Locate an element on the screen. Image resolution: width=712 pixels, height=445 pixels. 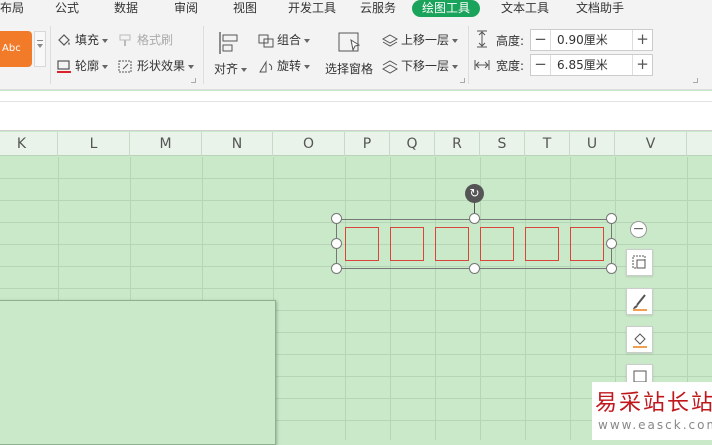
menu-drawing-tools: 绘图工具 is located at coordinates (446, 8).